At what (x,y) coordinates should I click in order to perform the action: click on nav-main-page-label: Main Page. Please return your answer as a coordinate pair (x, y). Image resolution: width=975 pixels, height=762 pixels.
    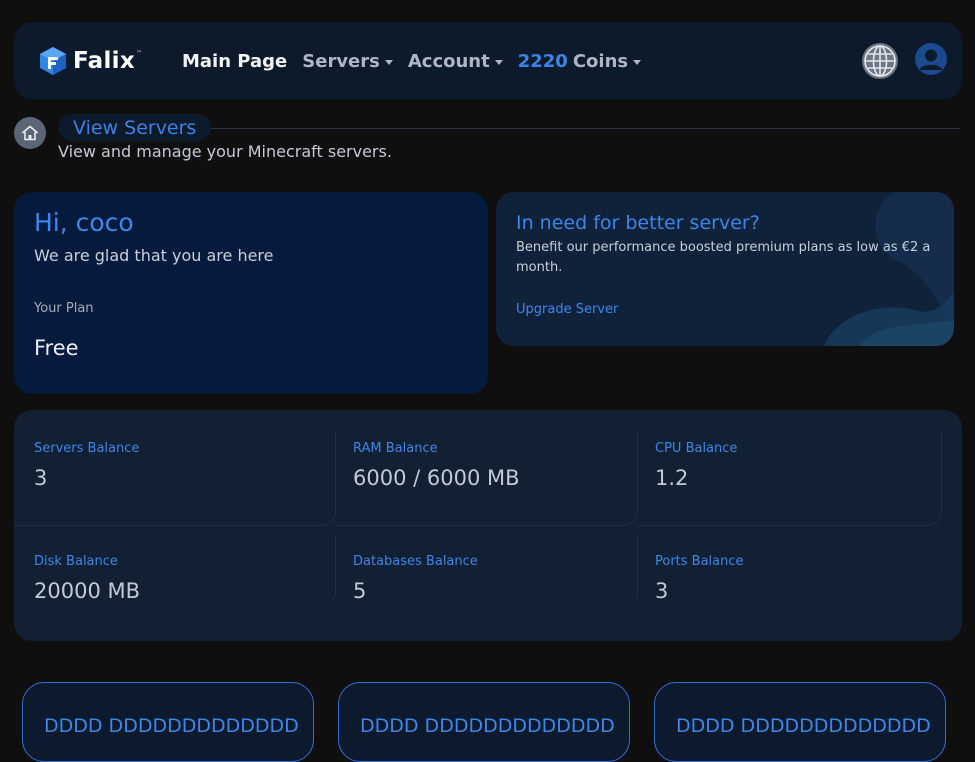
    Looking at the image, I should click on (235, 61).